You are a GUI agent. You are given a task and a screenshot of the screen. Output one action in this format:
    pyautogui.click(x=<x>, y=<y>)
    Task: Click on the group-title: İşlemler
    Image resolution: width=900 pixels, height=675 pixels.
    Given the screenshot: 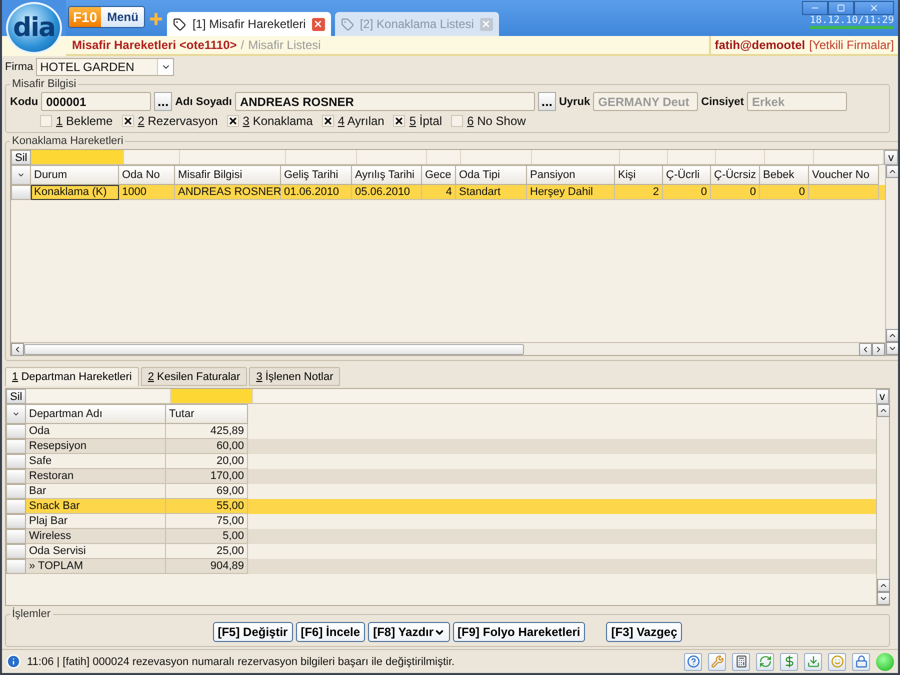 What is the action you would take?
    pyautogui.click(x=31, y=614)
    